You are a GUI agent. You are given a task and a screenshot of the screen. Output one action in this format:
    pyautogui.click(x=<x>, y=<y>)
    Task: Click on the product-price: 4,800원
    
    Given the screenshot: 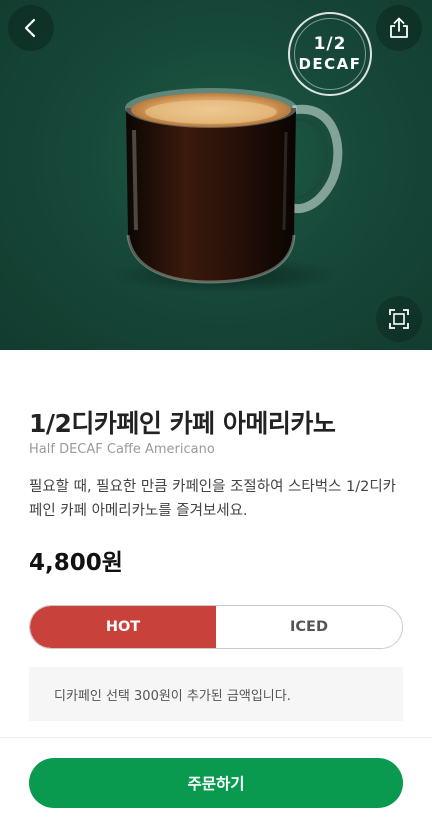 What is the action you would take?
    pyautogui.click(x=76, y=563)
    